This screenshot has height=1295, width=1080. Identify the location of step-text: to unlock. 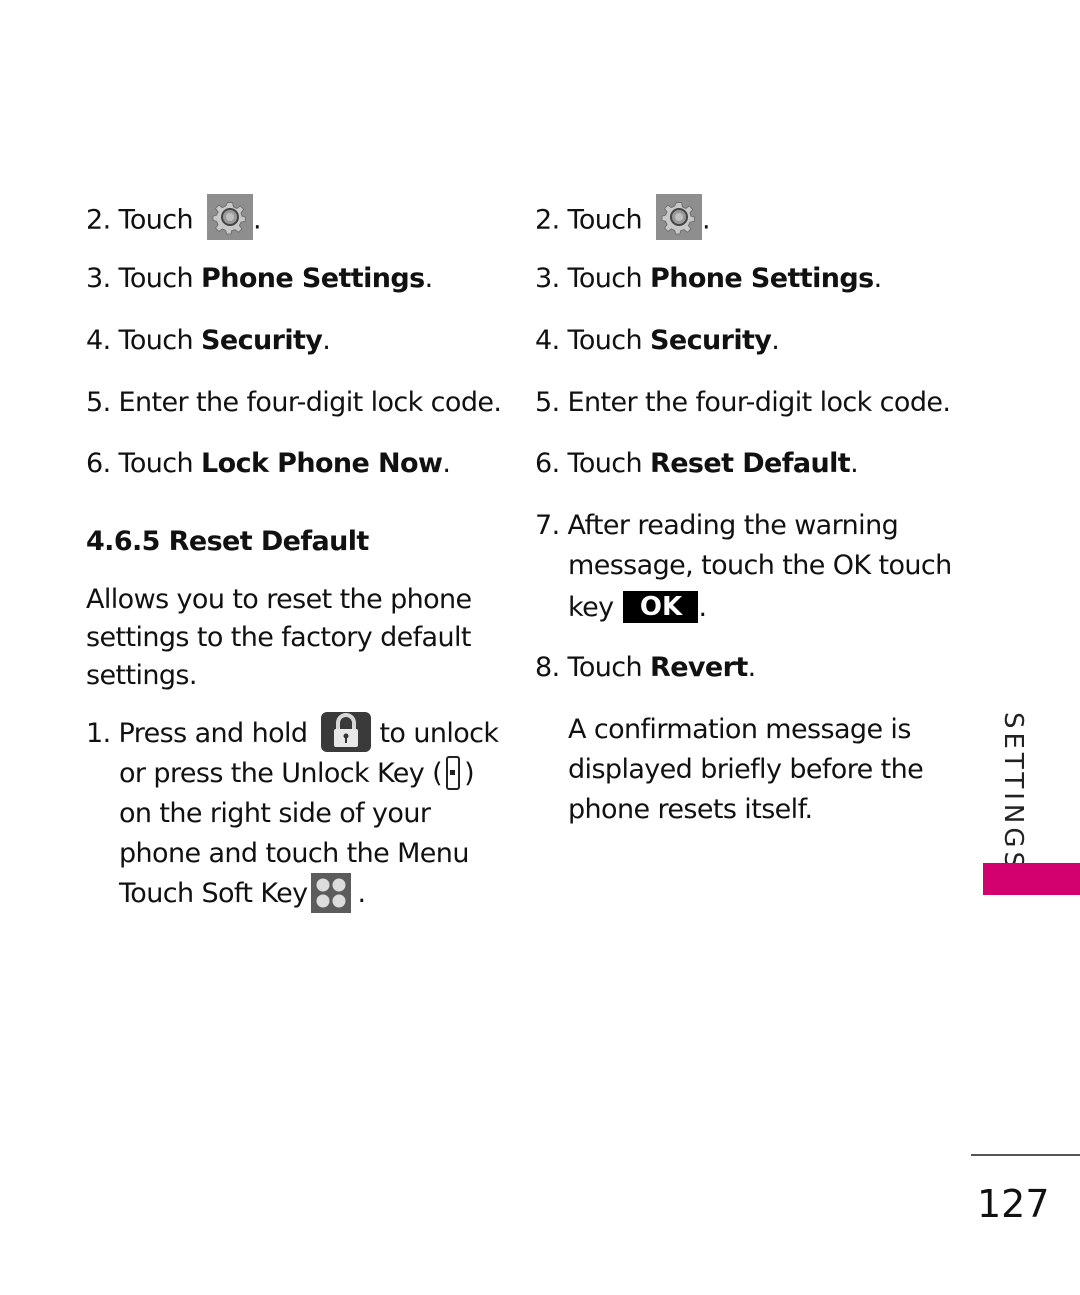
(439, 733).